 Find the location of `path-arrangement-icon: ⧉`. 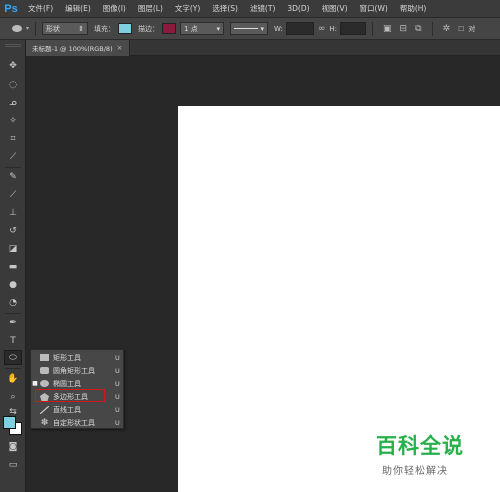

path-arrangement-icon: ⧉ is located at coordinates (418, 29).